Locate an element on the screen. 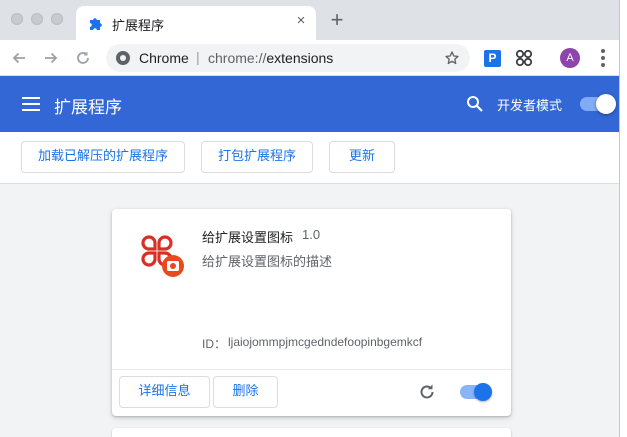 The height and width of the screenshot is (437, 627). search-icon is located at coordinates (475, 104).